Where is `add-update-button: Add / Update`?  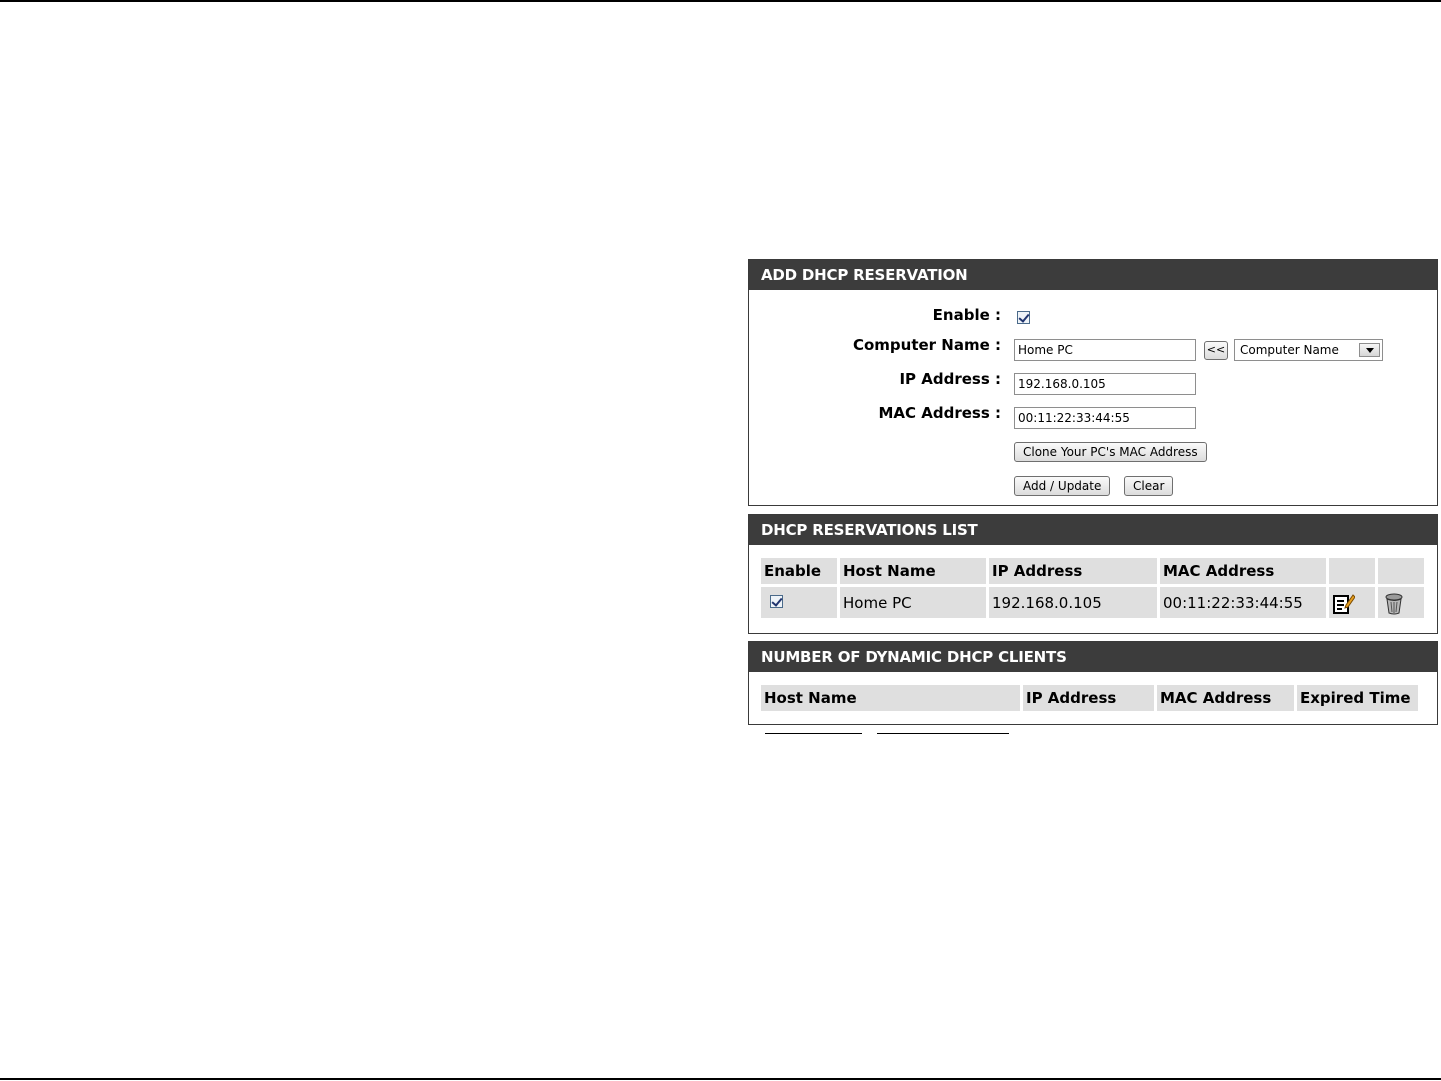
add-update-button: Add / Update is located at coordinates (1062, 486).